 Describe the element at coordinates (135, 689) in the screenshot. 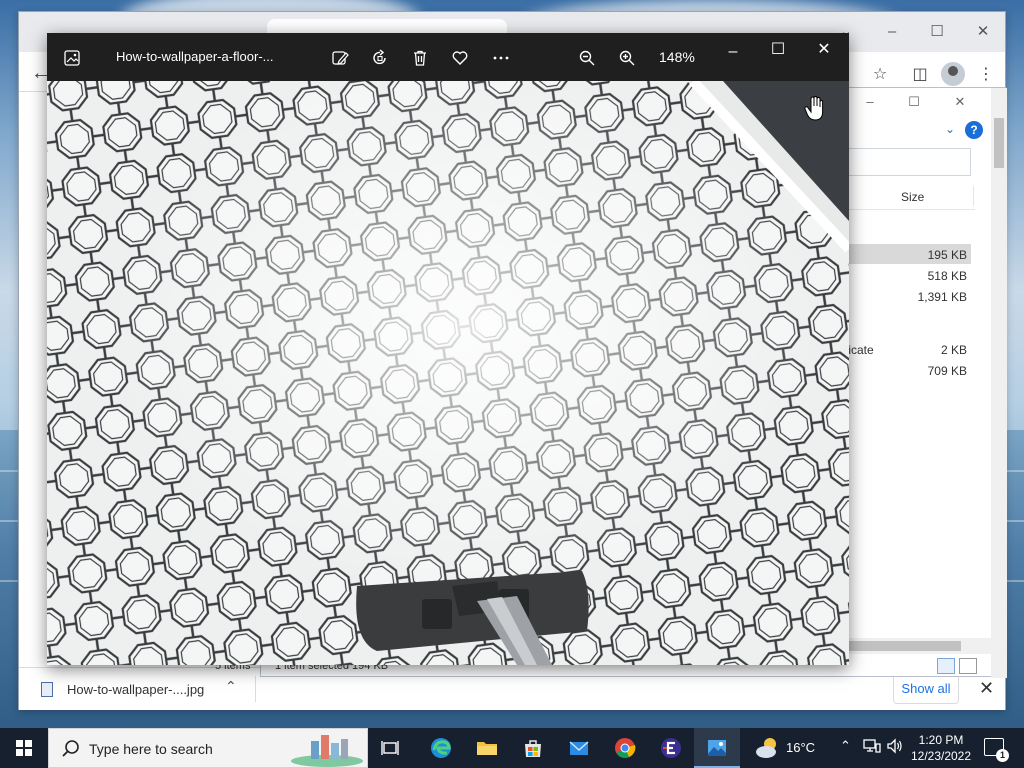

I see `download-filename: How-to-wallpaper-....jpg` at that location.